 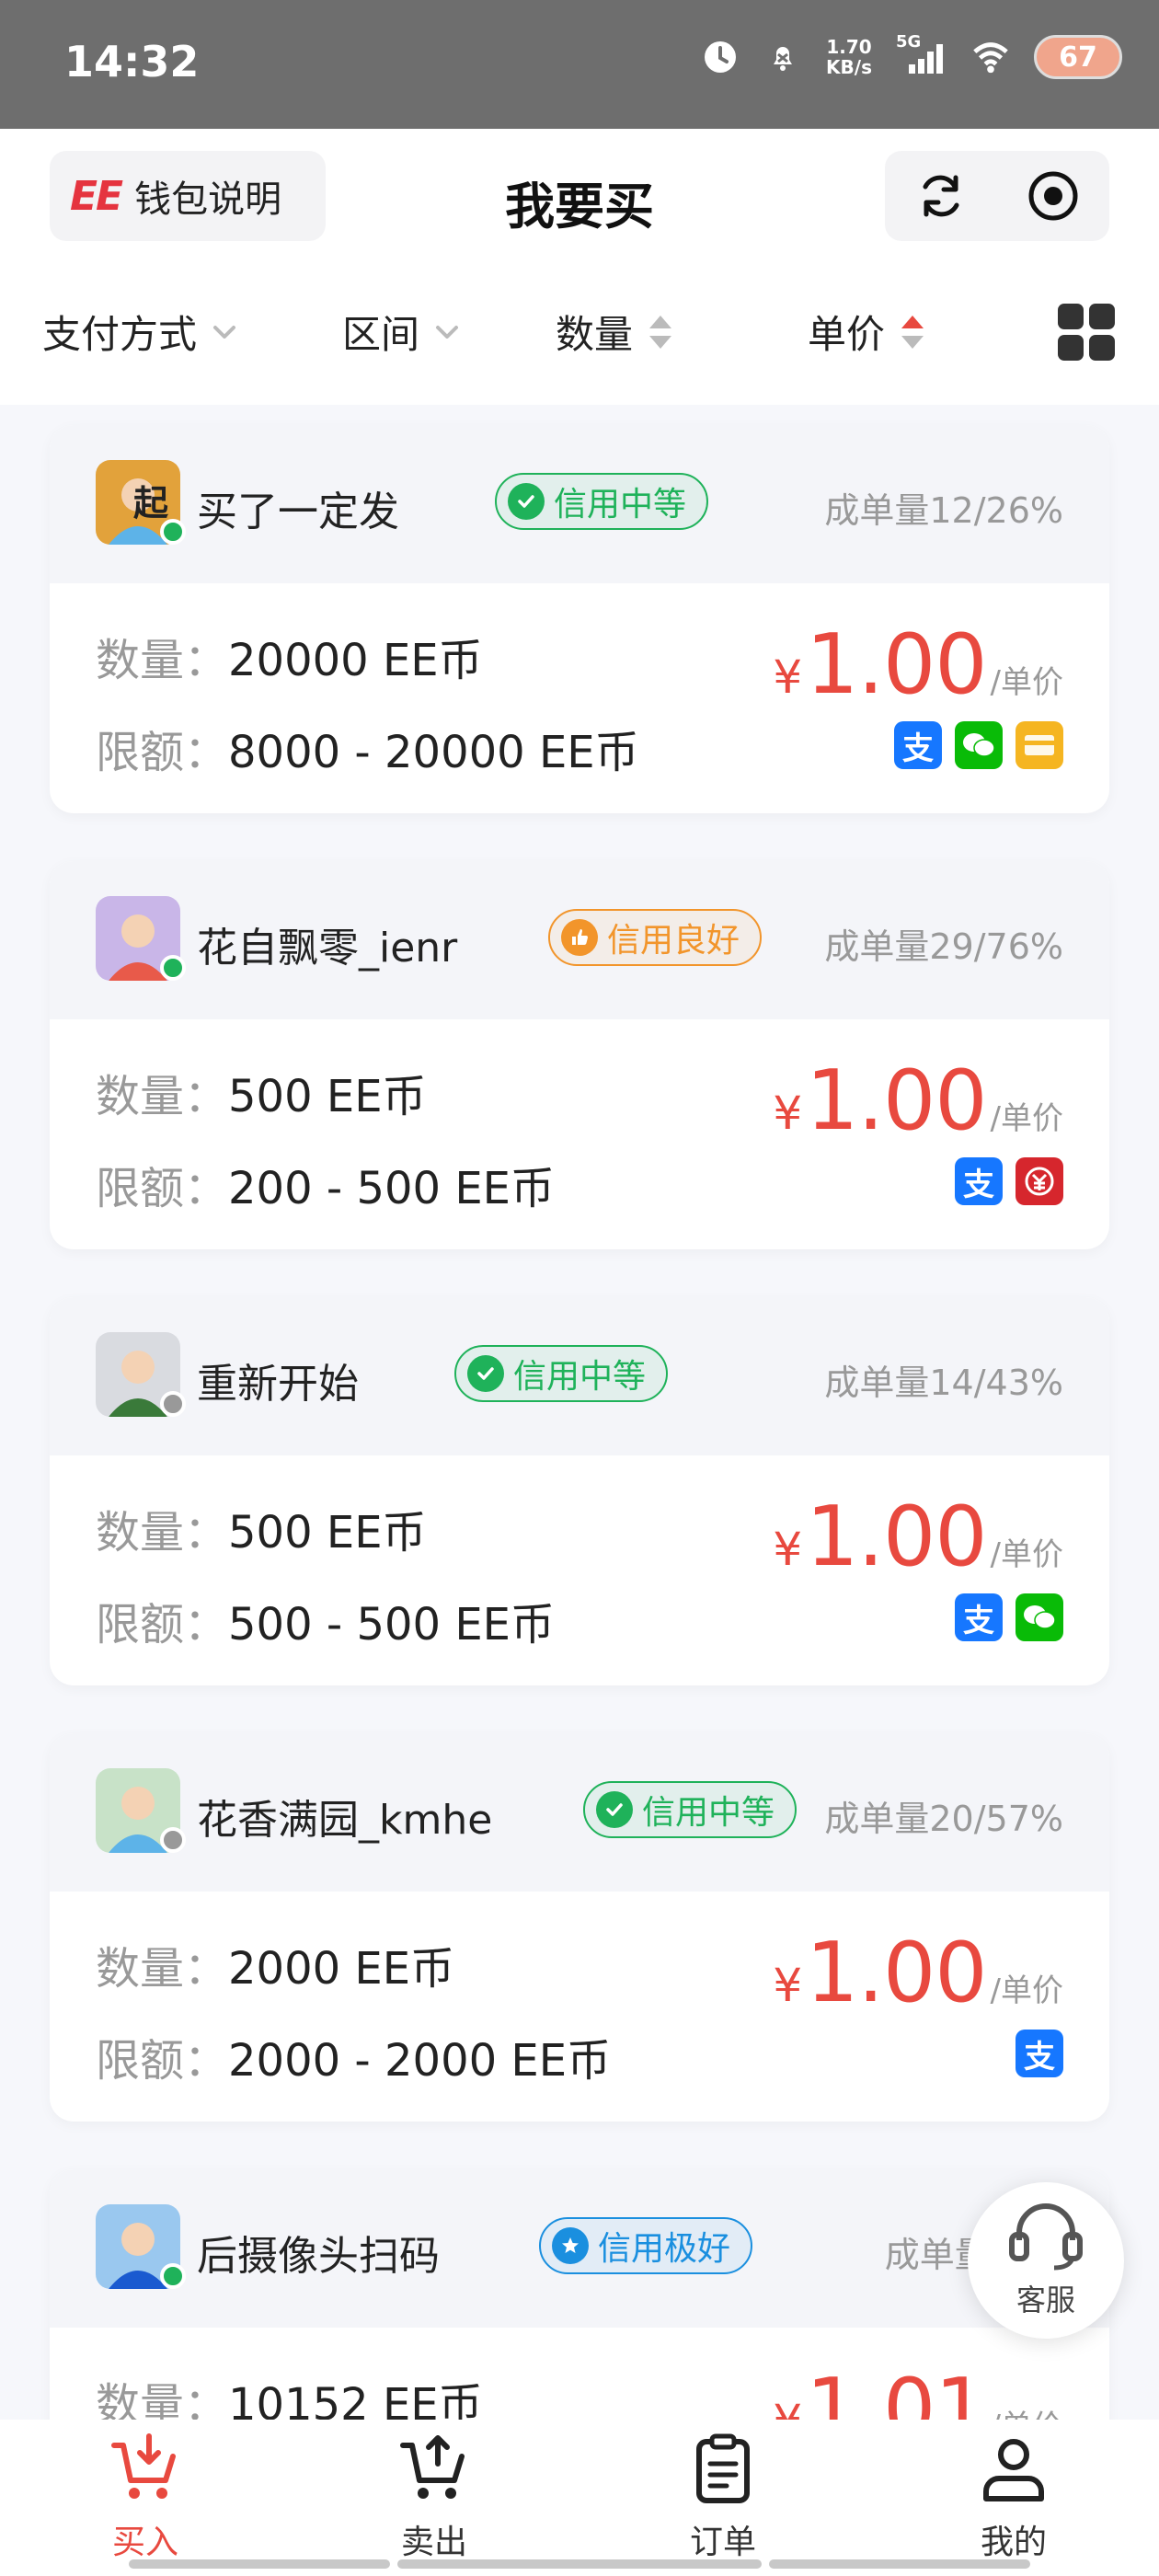 What do you see at coordinates (911, 55) in the screenshot?
I see `status-icons: 1.70 KB/s 5G 67` at bounding box center [911, 55].